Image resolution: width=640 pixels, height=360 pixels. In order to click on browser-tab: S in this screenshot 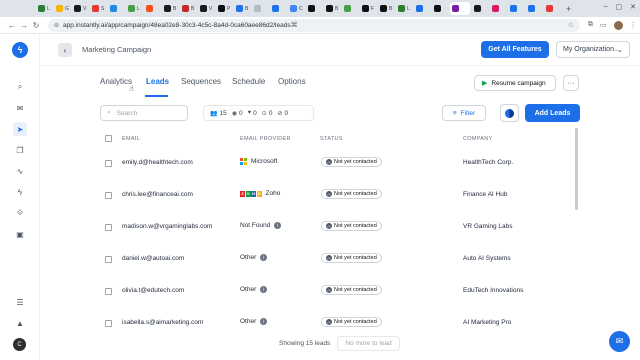, I will do `click(98, 8)`.